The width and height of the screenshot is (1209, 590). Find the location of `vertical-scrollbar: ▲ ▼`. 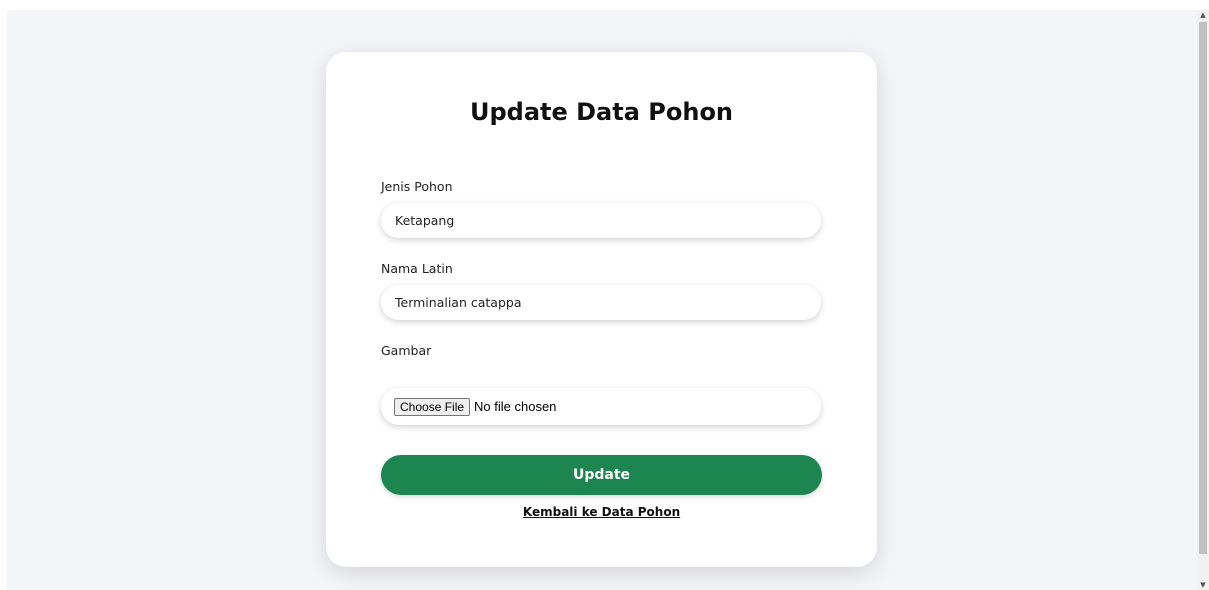

vertical-scrollbar: ▲ ▼ is located at coordinates (1203, 300).